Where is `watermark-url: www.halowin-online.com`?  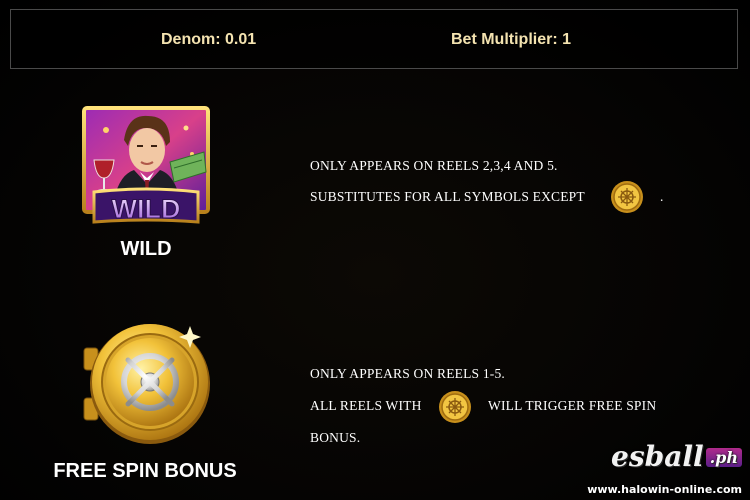 watermark-url: www.halowin-online.com is located at coordinates (664, 489).